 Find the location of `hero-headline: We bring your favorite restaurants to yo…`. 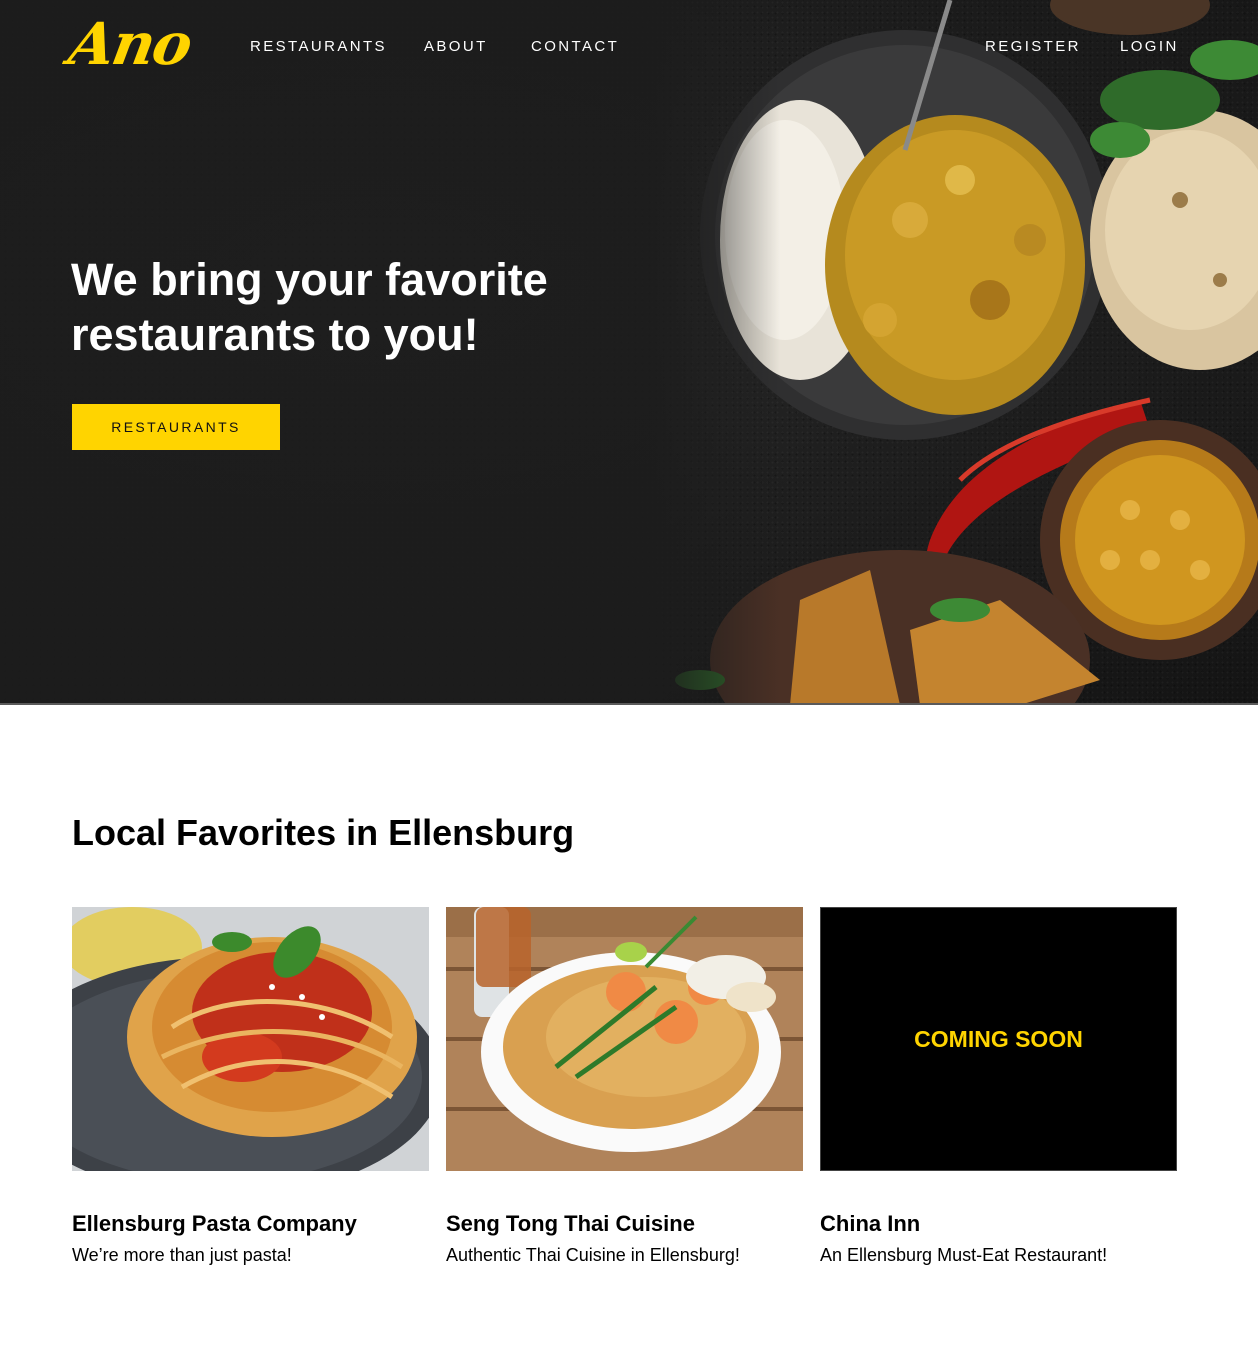

hero-headline: We bring your favorite restaurants to yo… is located at coordinates (309, 307).